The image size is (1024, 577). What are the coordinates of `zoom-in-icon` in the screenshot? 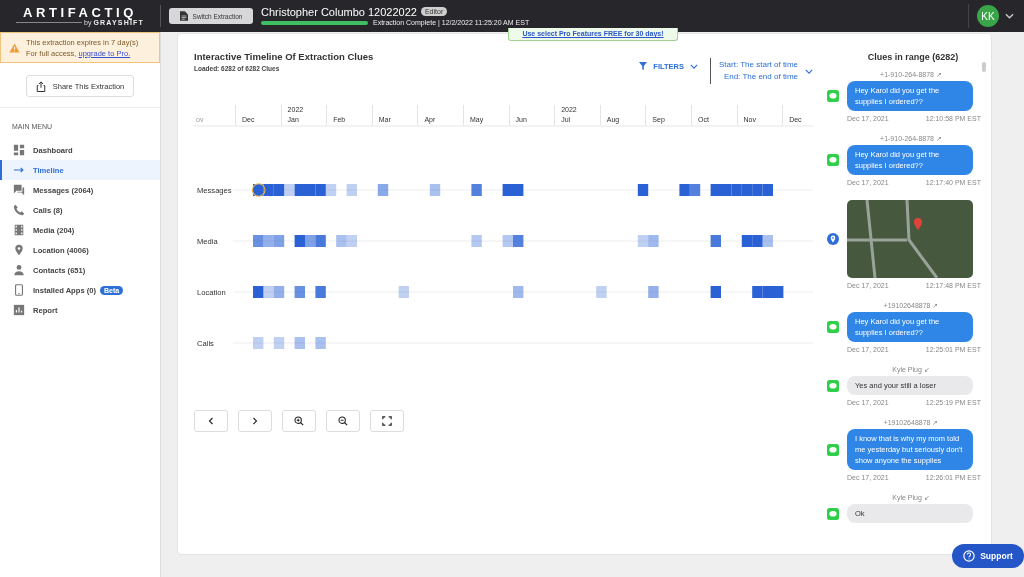 It's located at (299, 421).